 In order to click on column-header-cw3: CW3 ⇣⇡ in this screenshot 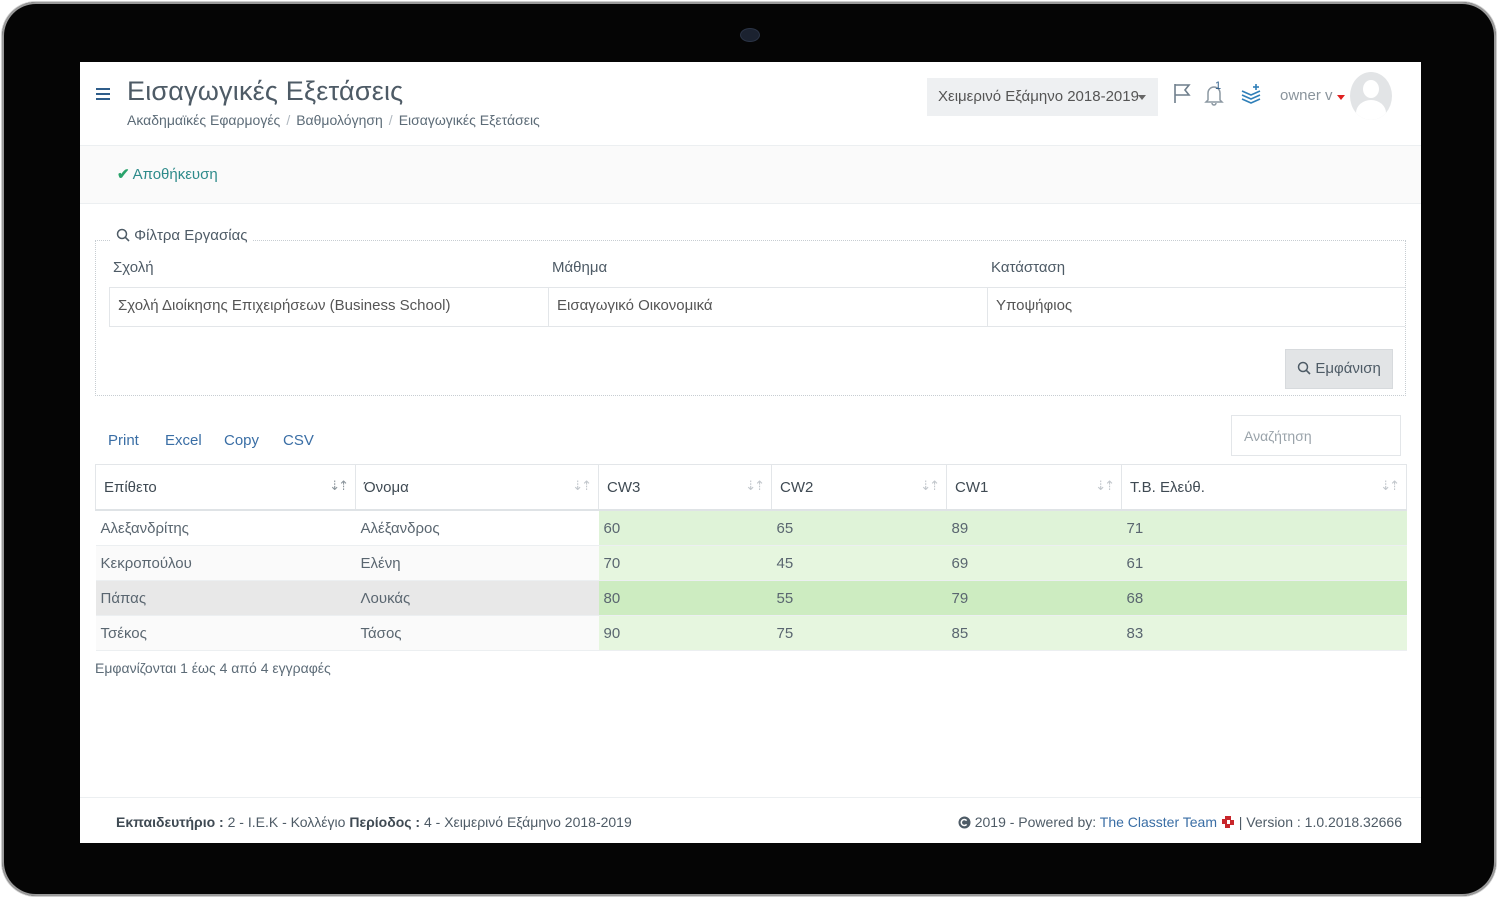, I will do `click(685, 487)`.